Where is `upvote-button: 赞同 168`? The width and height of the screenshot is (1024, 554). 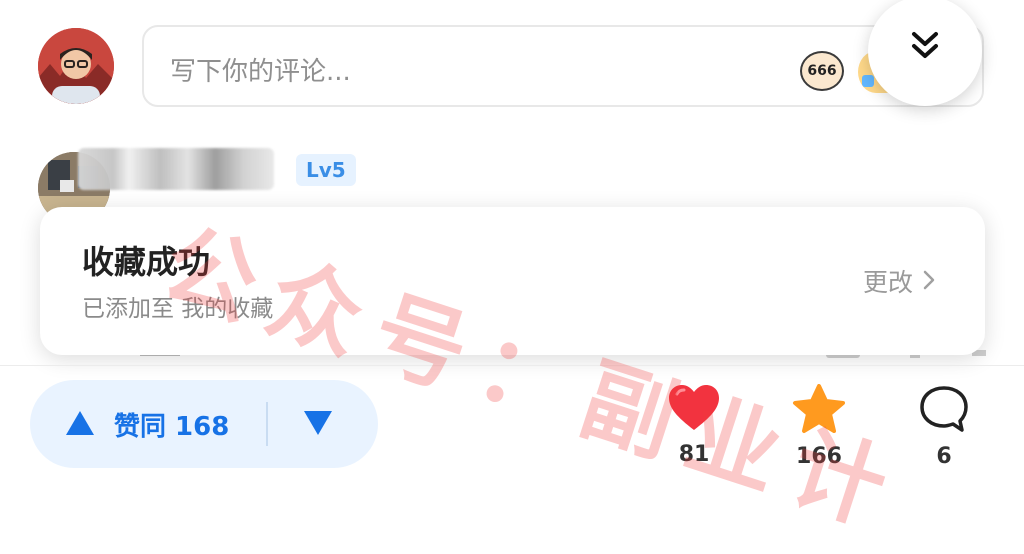 upvote-button: 赞同 168 is located at coordinates (155, 424).